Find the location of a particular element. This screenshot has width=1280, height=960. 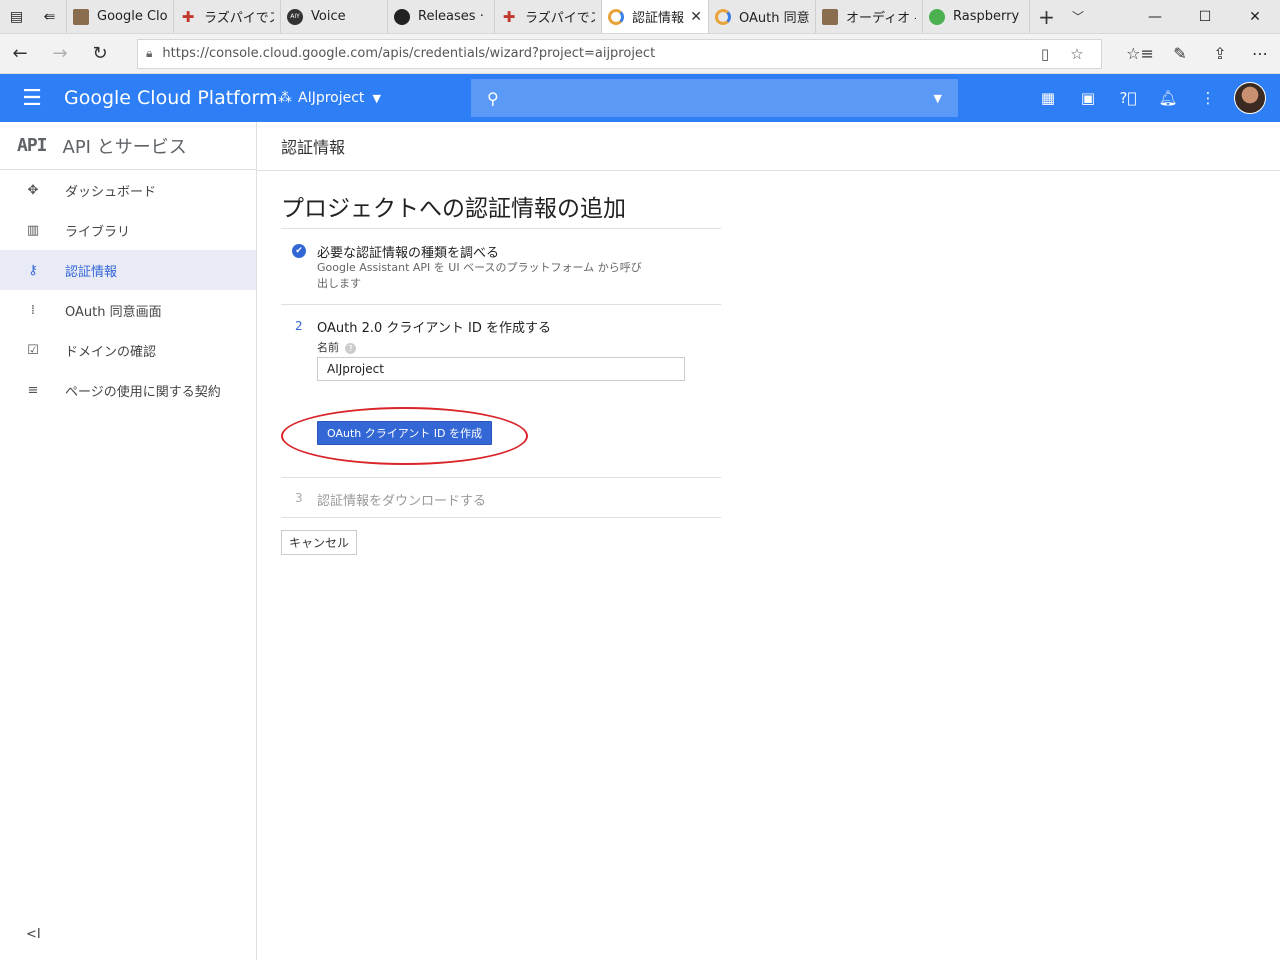

browser-tab-active: 認証情報 ✕ is located at coordinates (654, 16).